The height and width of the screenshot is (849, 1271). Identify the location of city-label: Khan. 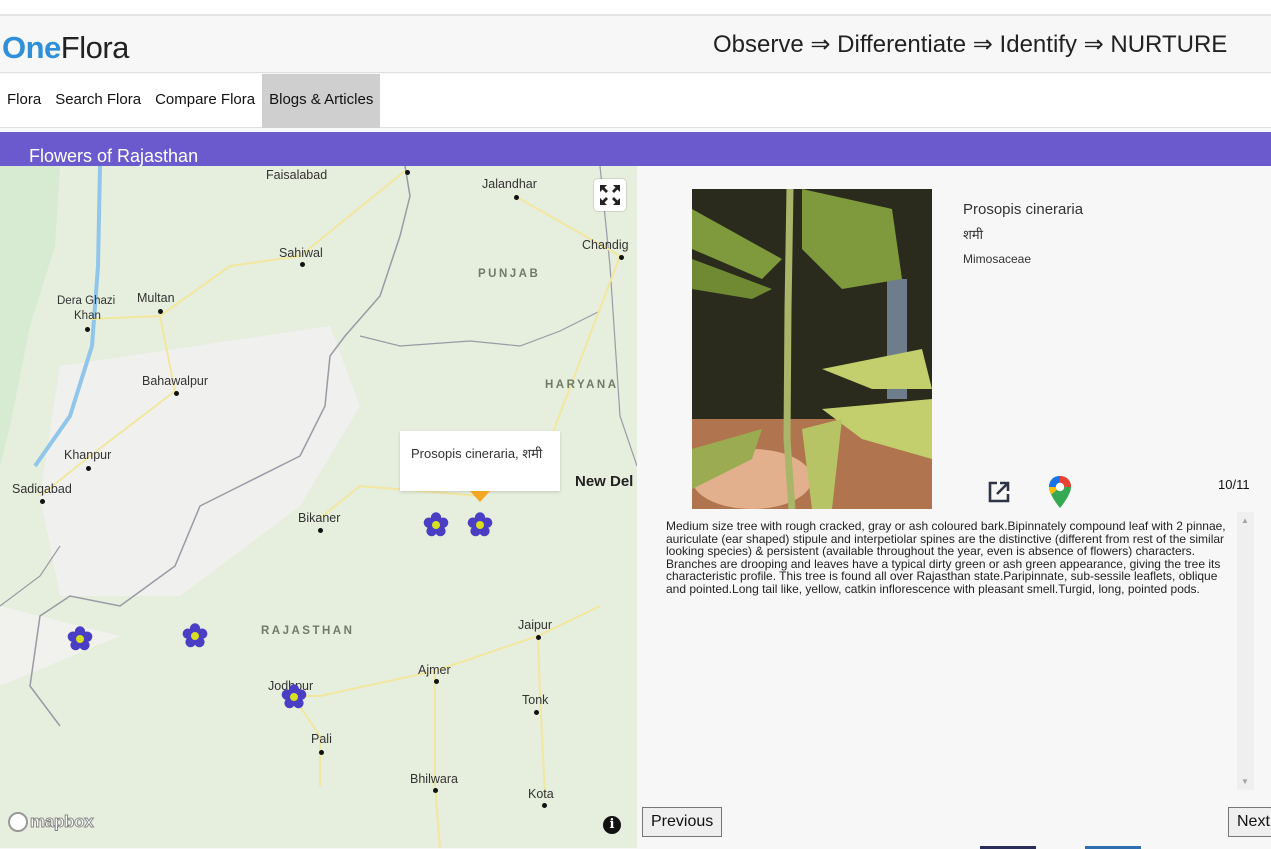
(87, 316).